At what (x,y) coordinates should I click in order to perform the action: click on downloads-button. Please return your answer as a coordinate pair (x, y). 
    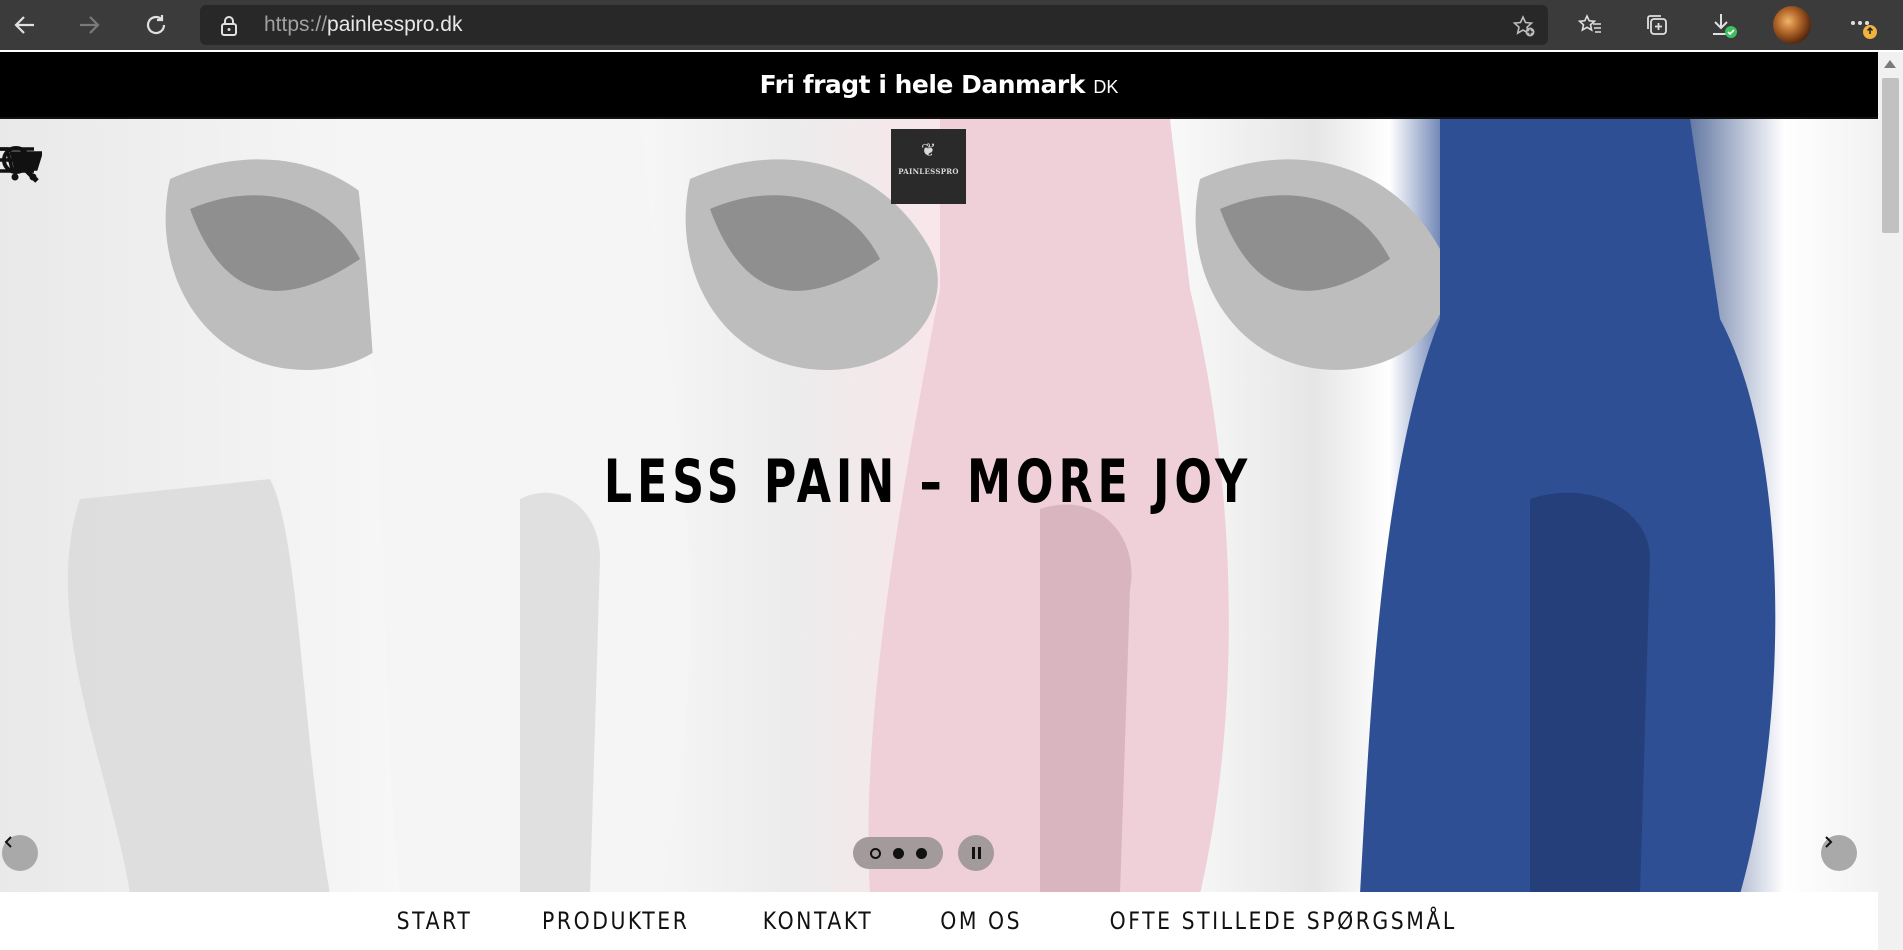
    Looking at the image, I should click on (1724, 25).